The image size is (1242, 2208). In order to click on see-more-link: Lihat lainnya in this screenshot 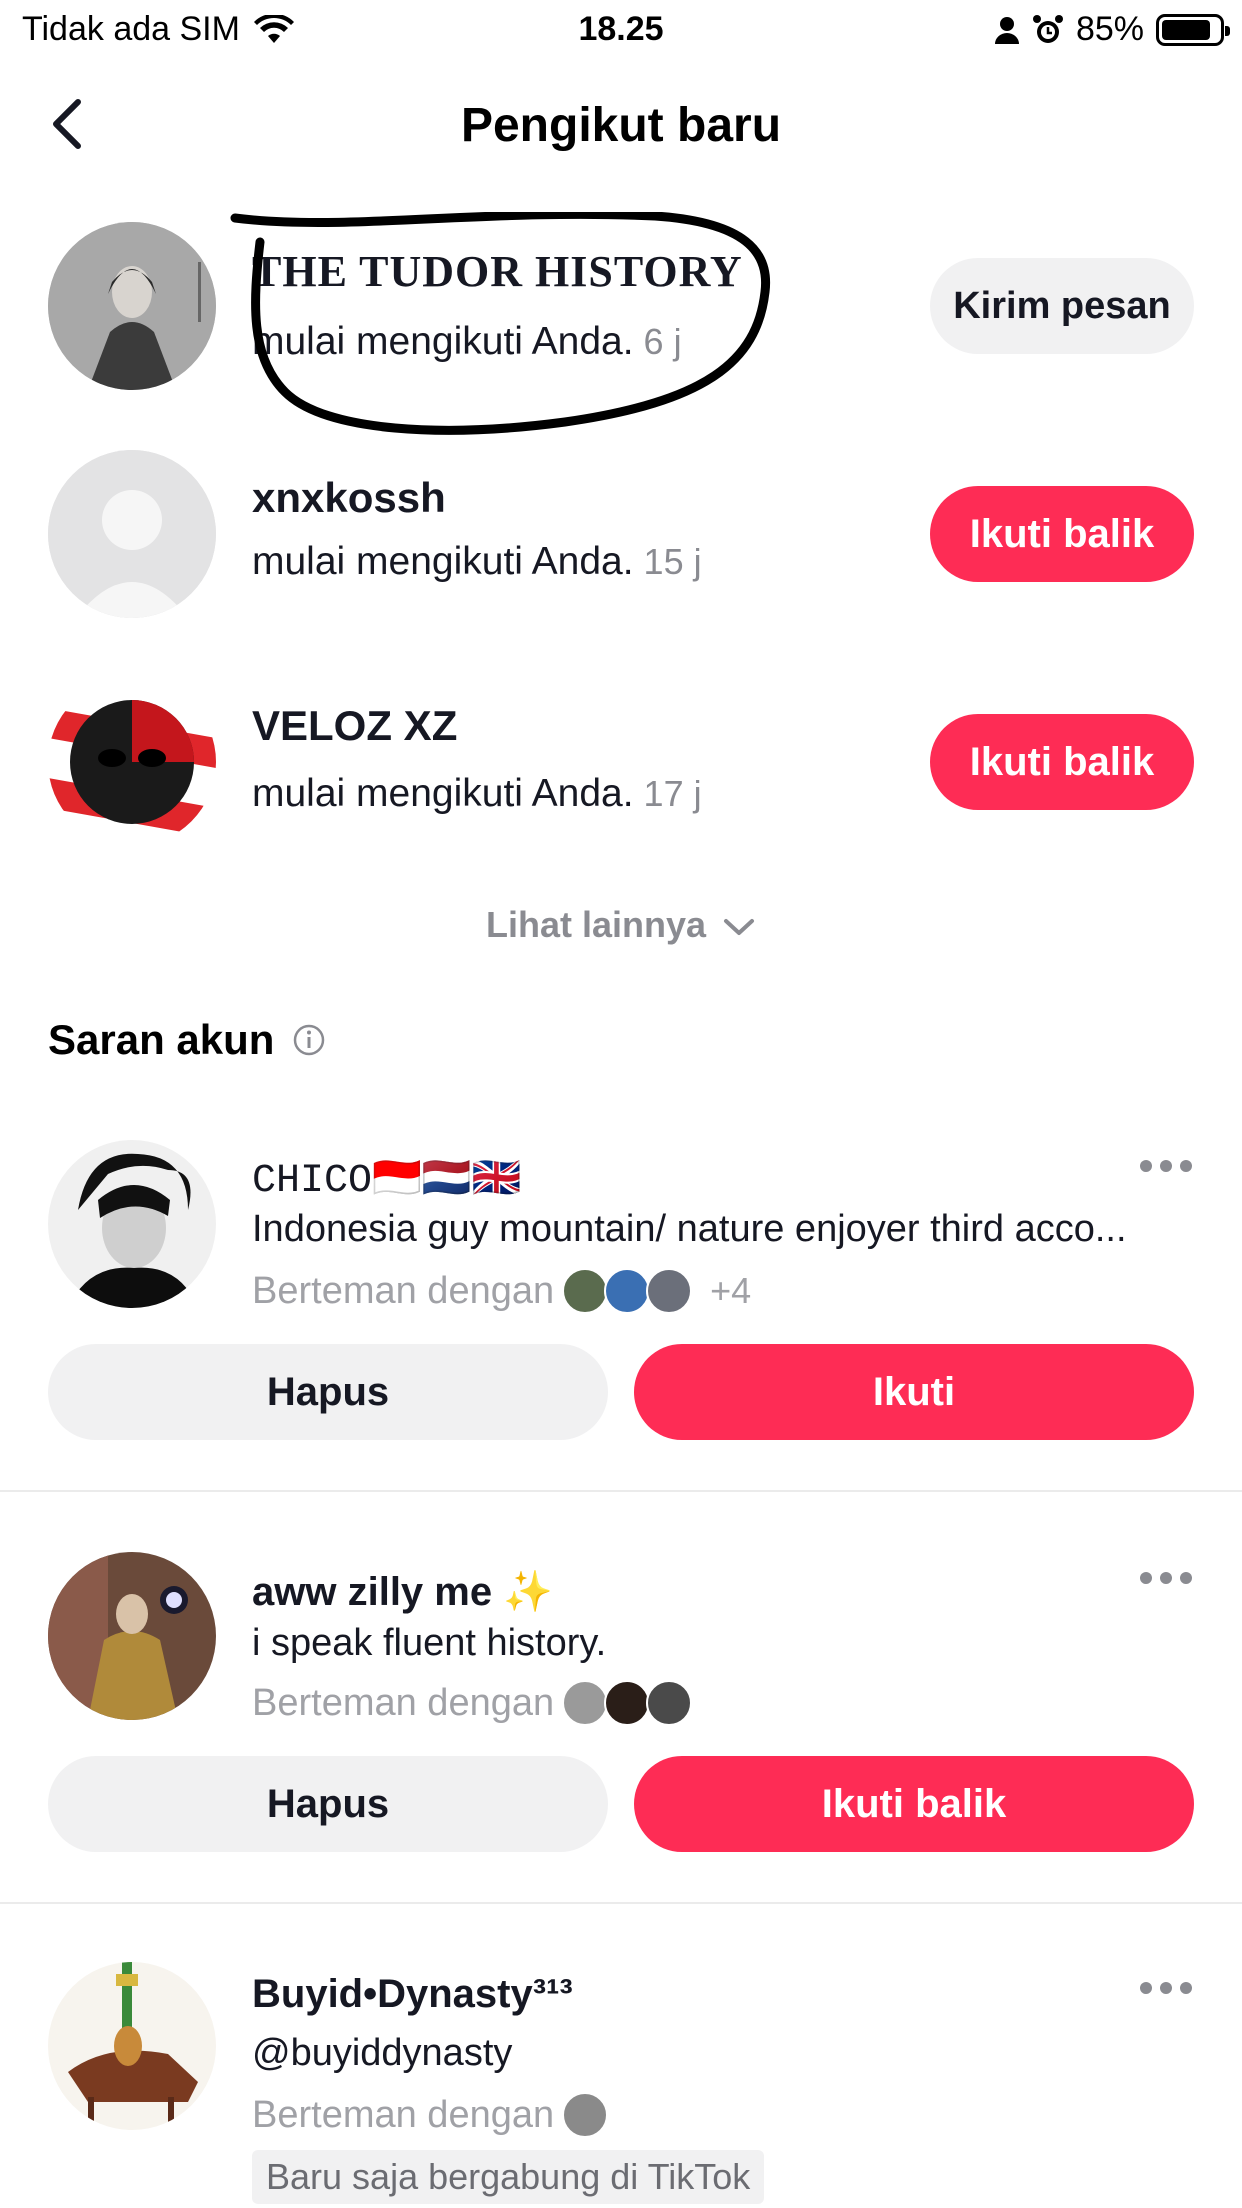, I will do `click(621, 925)`.